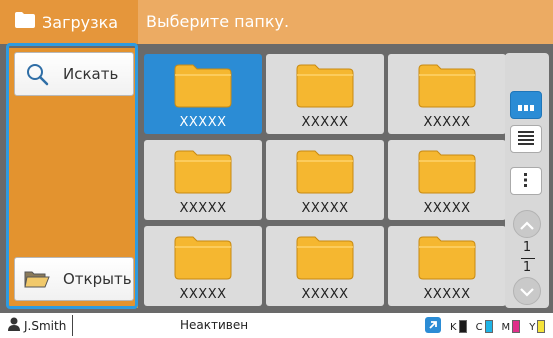  I want to click on ink-levels: K C M Y, so click(485, 326).